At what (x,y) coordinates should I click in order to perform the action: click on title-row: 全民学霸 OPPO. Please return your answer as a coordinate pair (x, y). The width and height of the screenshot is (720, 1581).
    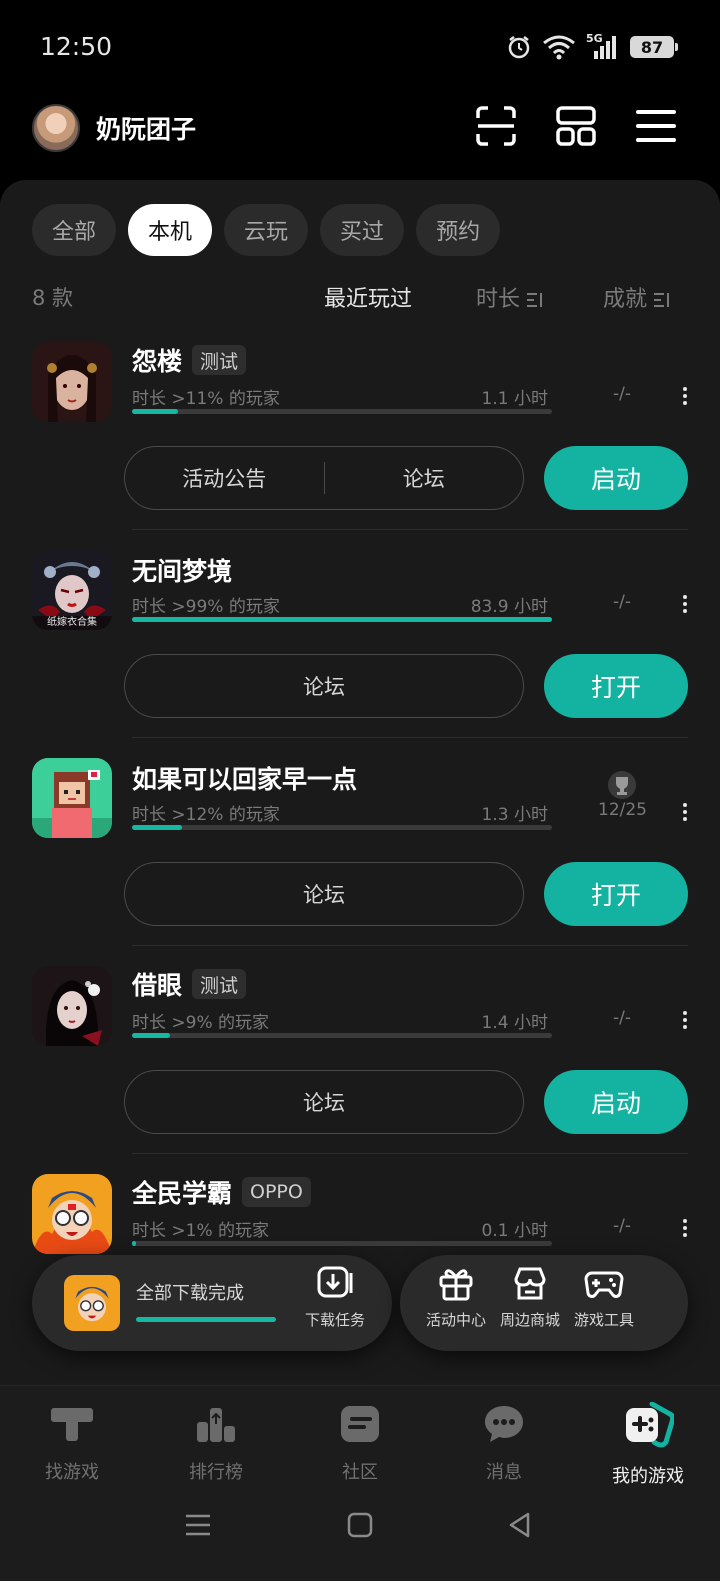
    Looking at the image, I should click on (221, 1192).